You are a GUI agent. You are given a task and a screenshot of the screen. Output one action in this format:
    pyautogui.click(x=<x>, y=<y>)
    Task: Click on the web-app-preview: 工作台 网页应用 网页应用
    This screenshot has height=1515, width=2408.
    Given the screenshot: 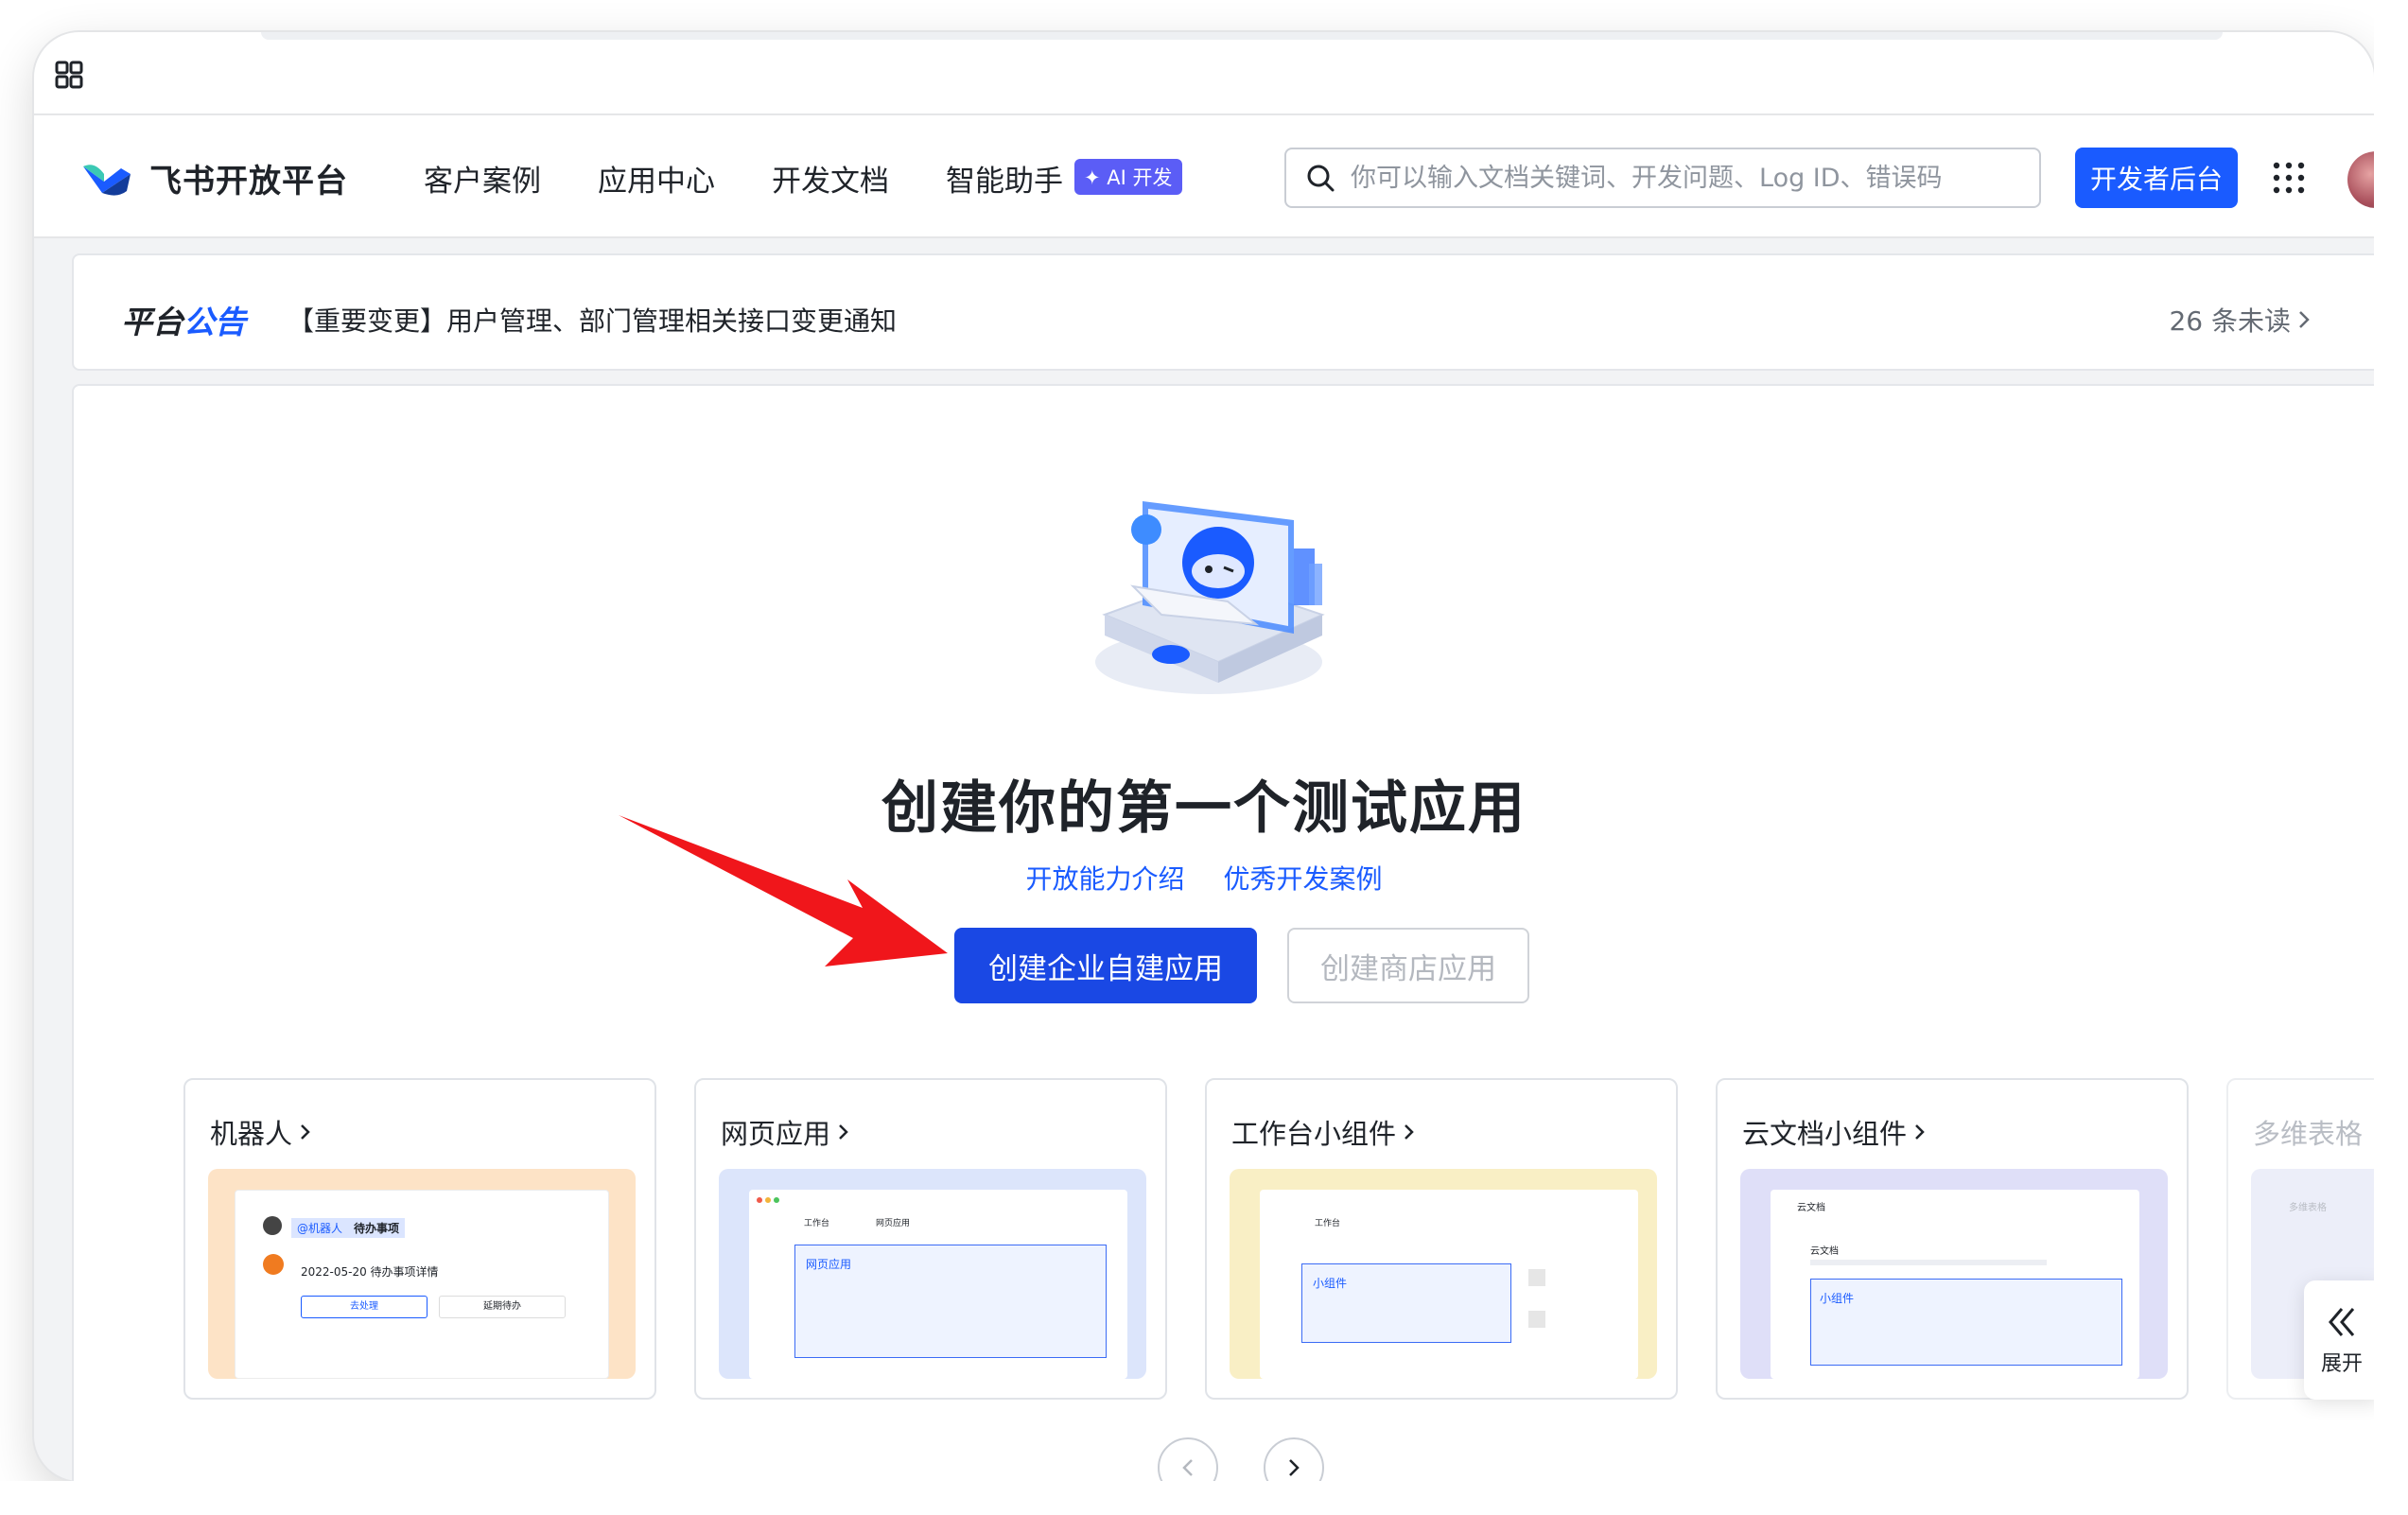 What is the action you would take?
    pyautogui.click(x=932, y=1274)
    